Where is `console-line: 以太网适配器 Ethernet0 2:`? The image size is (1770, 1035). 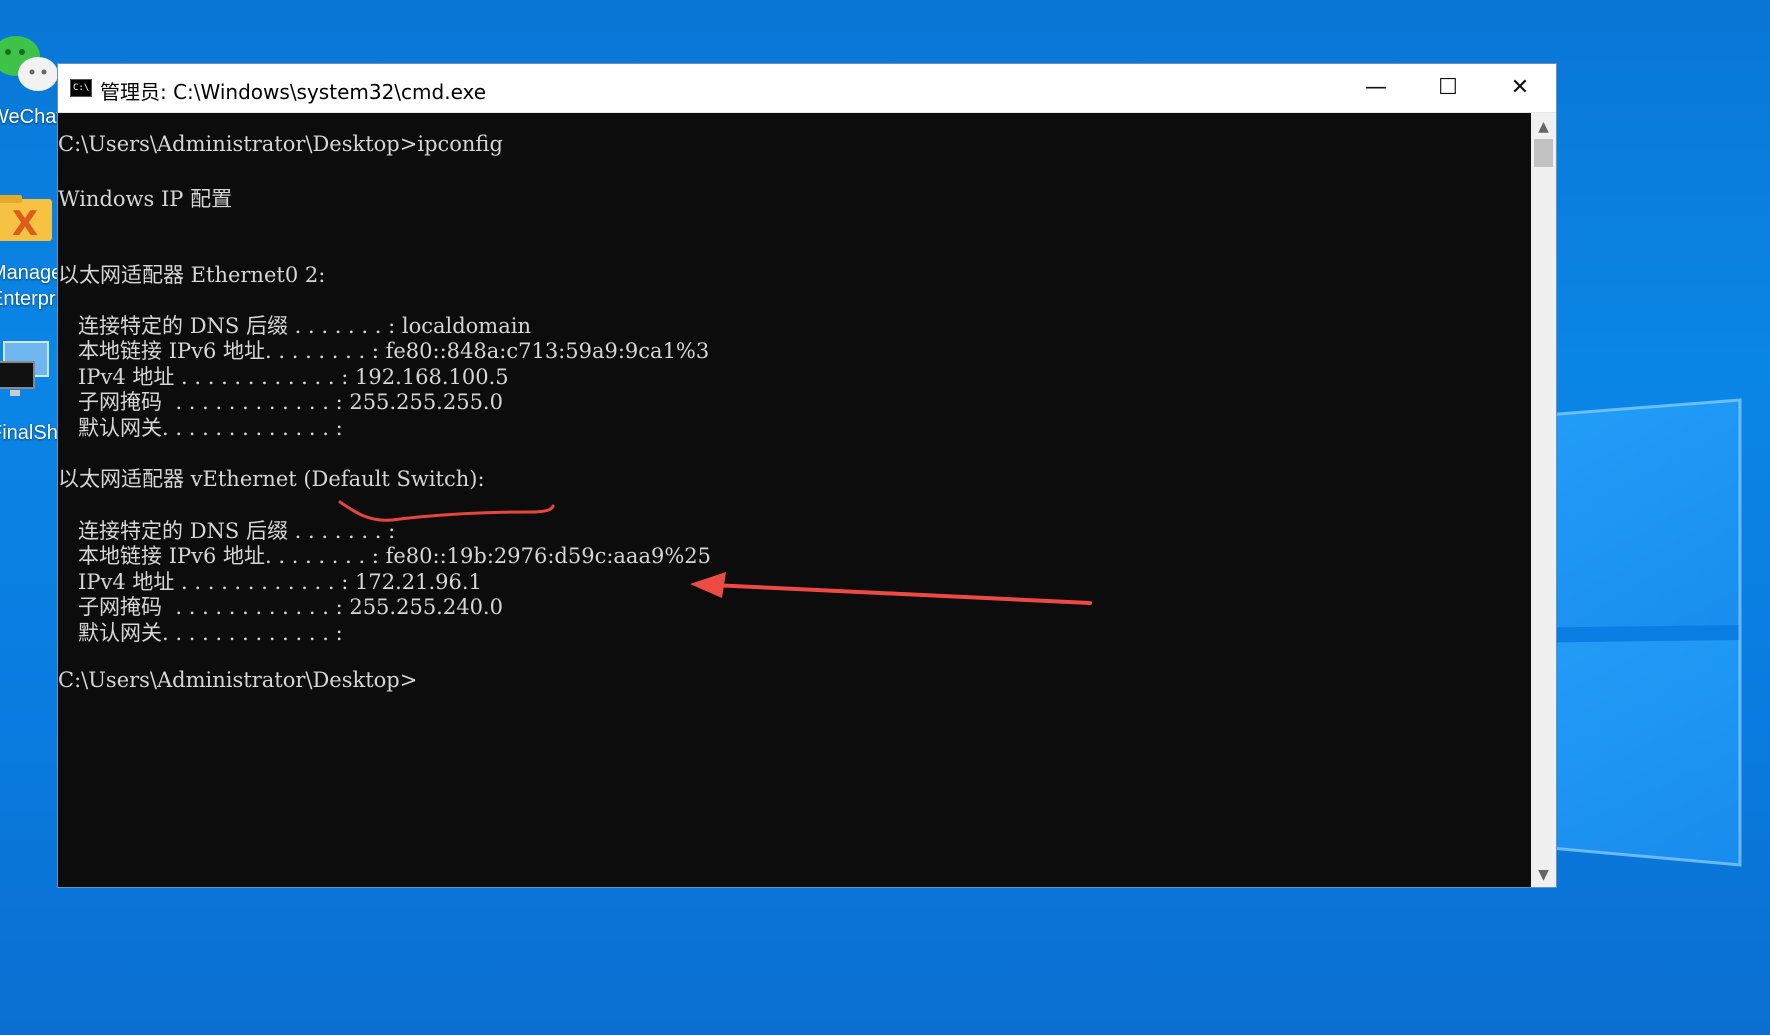
console-line: 以太网适配器 Ethernet0 2: is located at coordinates (192, 275).